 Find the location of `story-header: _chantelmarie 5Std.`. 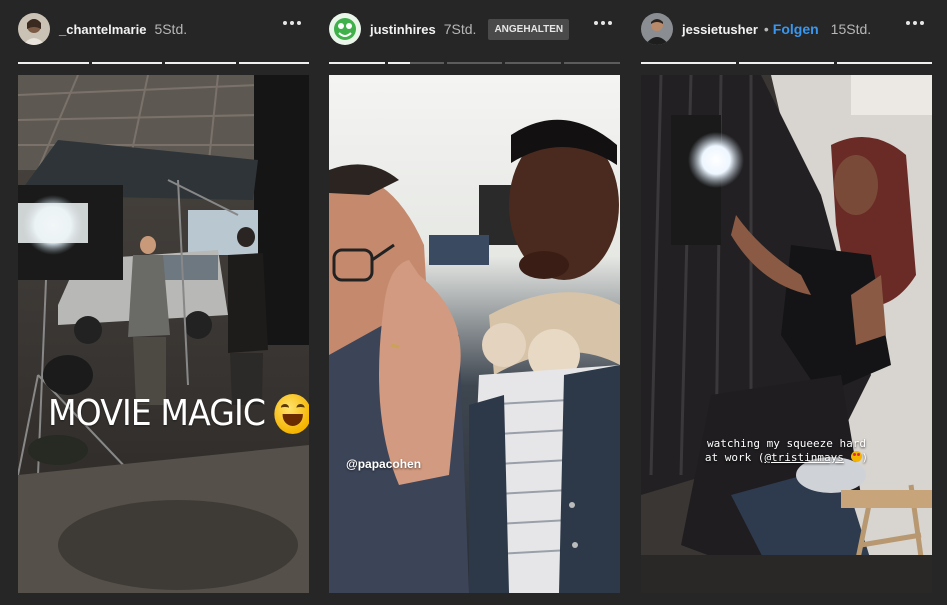

story-header: _chantelmarie 5Std. is located at coordinates (163, 29).